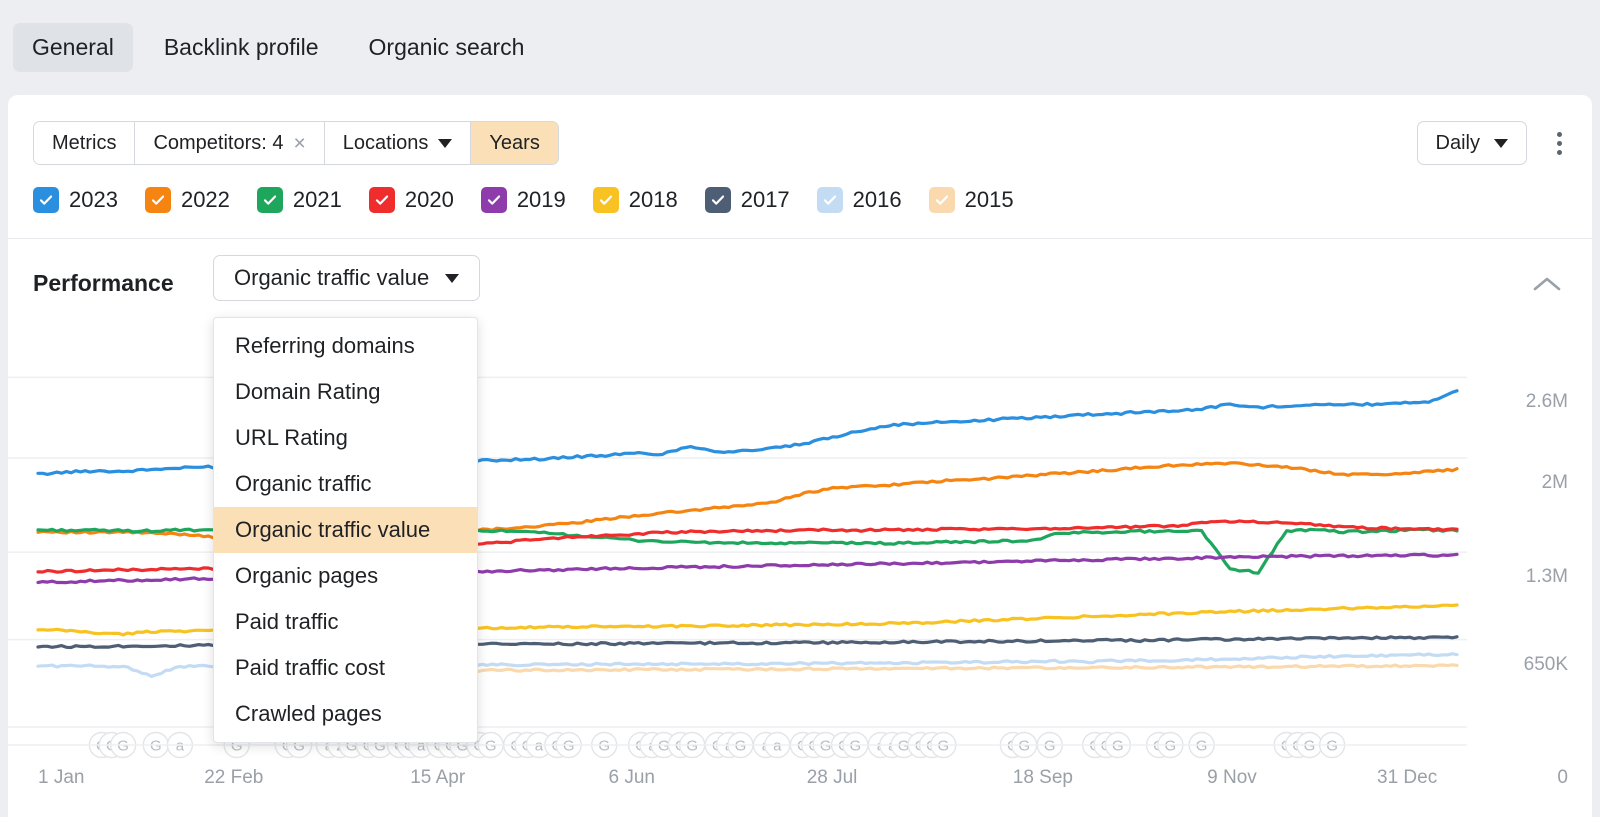 The image size is (1600, 817). I want to click on menu-item-organic-traffic-value: Organic traffic value, so click(345, 530).